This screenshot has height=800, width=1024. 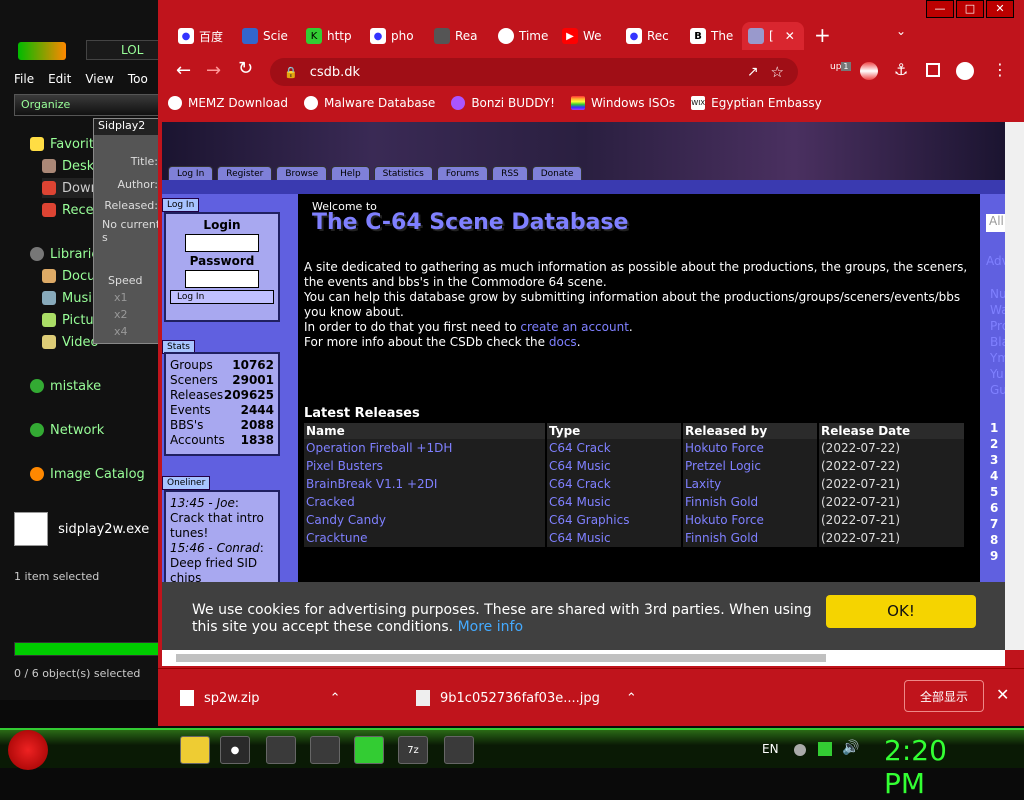 What do you see at coordinates (534, 72) in the screenshot?
I see `address-bar: 🔒 csdb.dk ↗ ☆` at bounding box center [534, 72].